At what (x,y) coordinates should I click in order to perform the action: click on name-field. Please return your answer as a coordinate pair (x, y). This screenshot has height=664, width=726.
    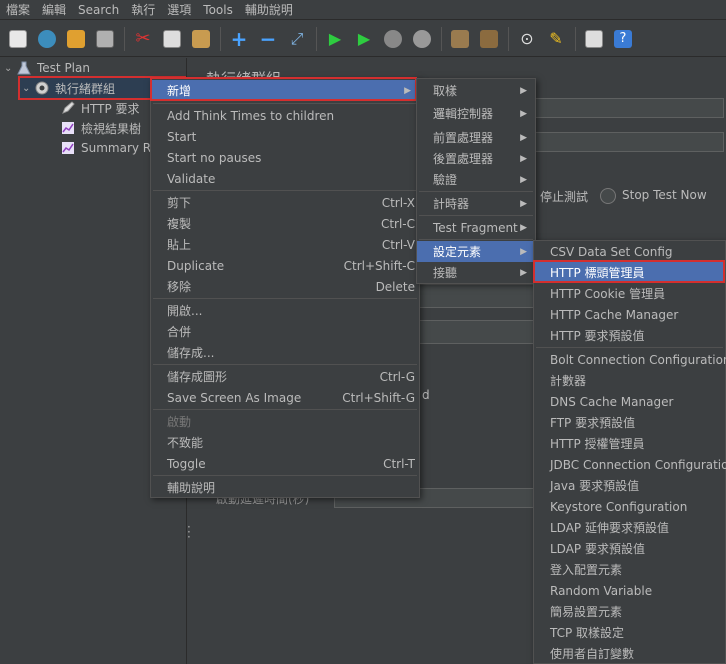
    Looking at the image, I should click on (629, 108).